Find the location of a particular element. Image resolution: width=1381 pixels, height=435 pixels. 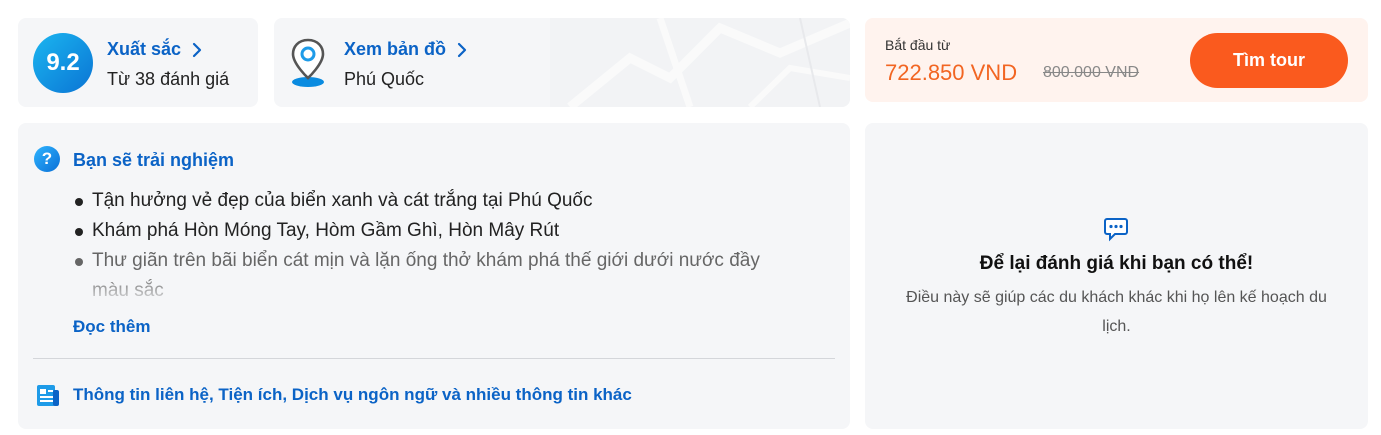

map-label: Xem bản đồ is located at coordinates (395, 49).